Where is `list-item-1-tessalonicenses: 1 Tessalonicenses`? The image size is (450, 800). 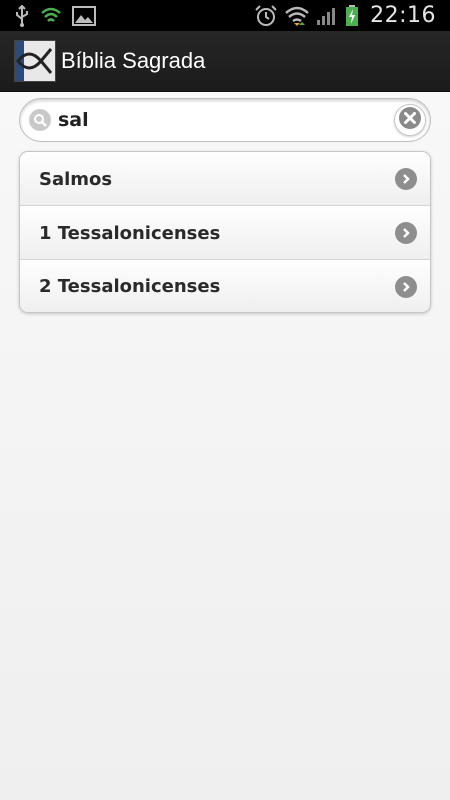
list-item-1-tessalonicenses: 1 Tessalonicenses is located at coordinates (225, 233).